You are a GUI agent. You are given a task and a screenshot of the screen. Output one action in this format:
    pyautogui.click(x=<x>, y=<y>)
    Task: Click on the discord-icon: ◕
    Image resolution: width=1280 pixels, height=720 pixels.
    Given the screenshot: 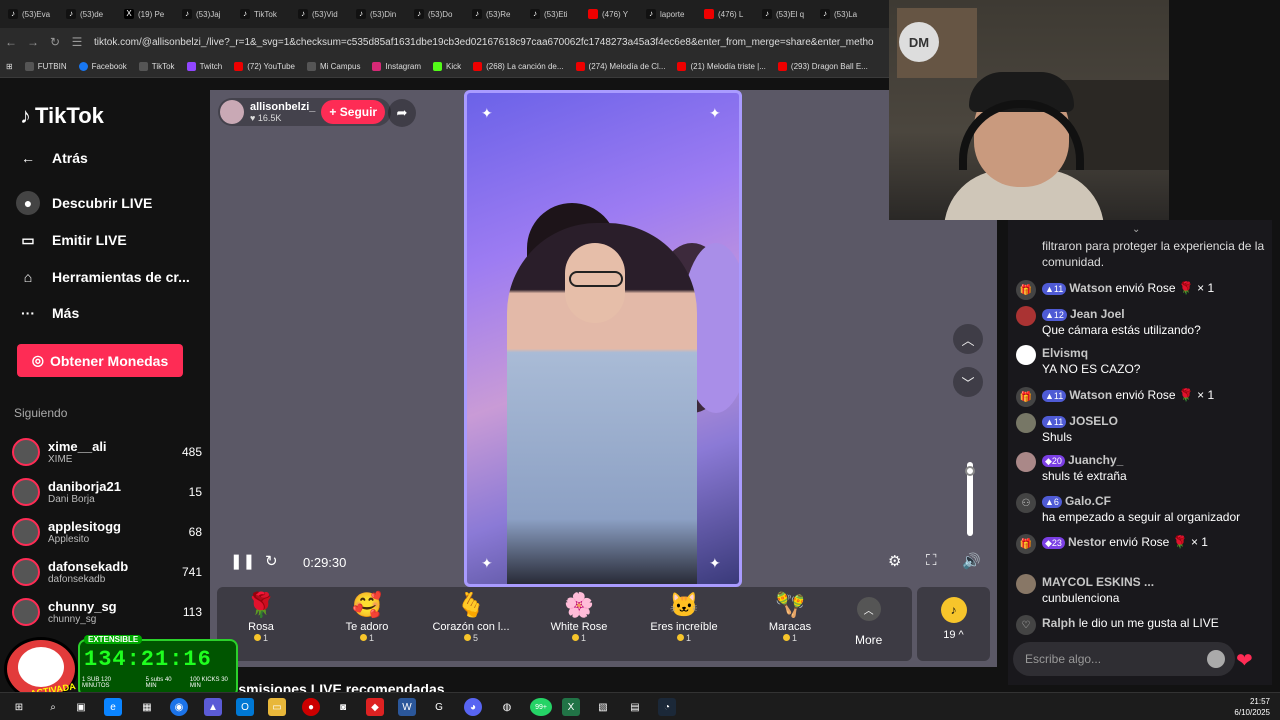 What is the action you would take?
    pyautogui.click(x=473, y=707)
    